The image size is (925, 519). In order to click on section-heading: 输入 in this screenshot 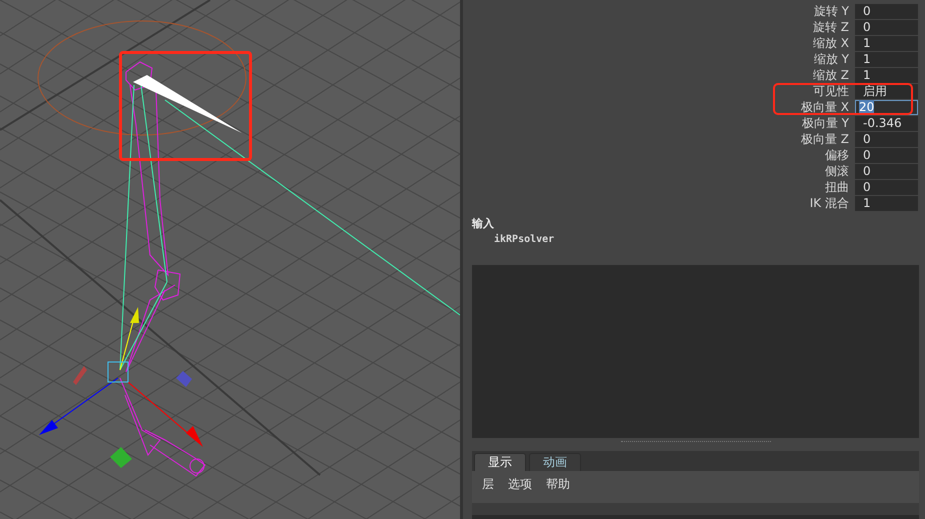, I will do `click(483, 224)`.